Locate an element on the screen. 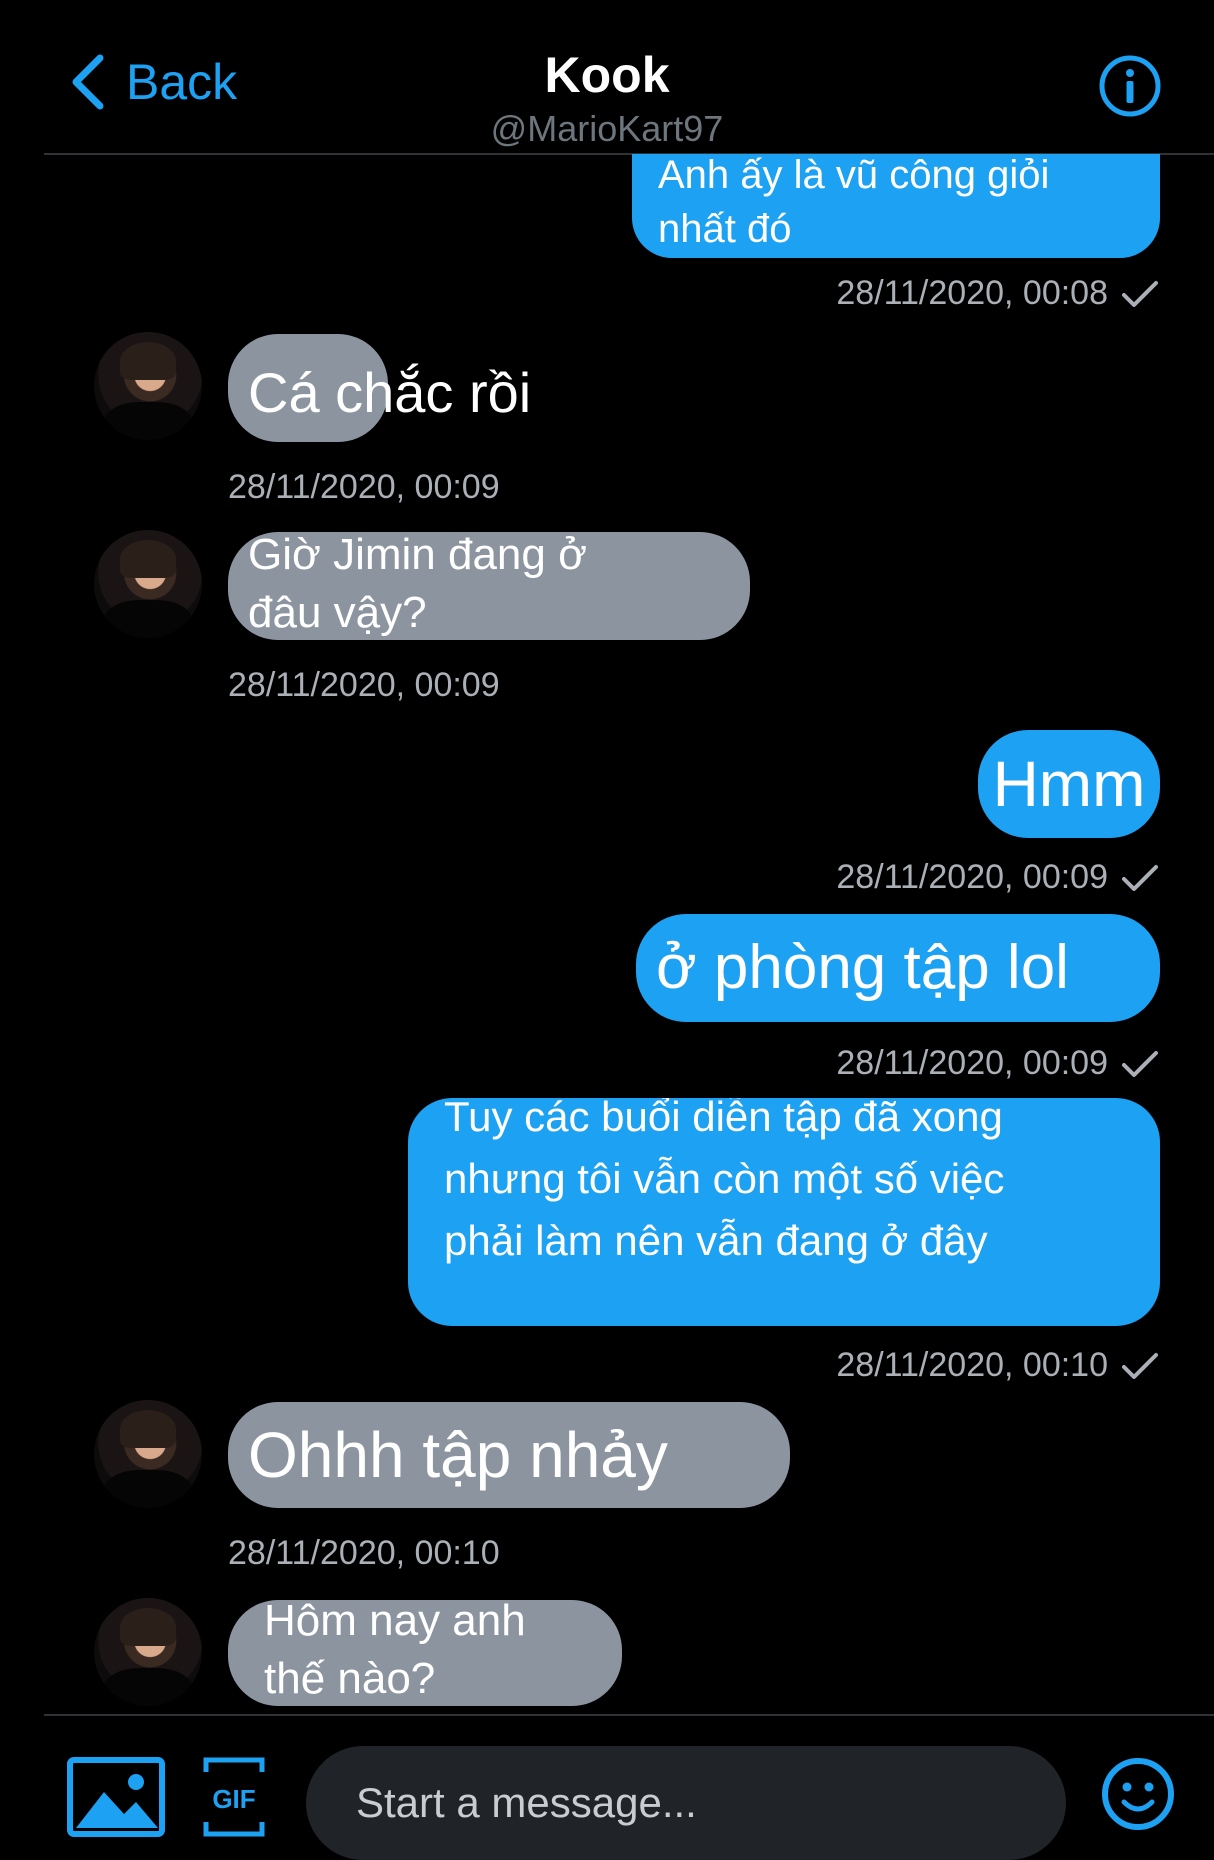 This screenshot has width=1214, height=1860. conversation-header: Back Kook @MarioKart97 is located at coordinates (607, 77).